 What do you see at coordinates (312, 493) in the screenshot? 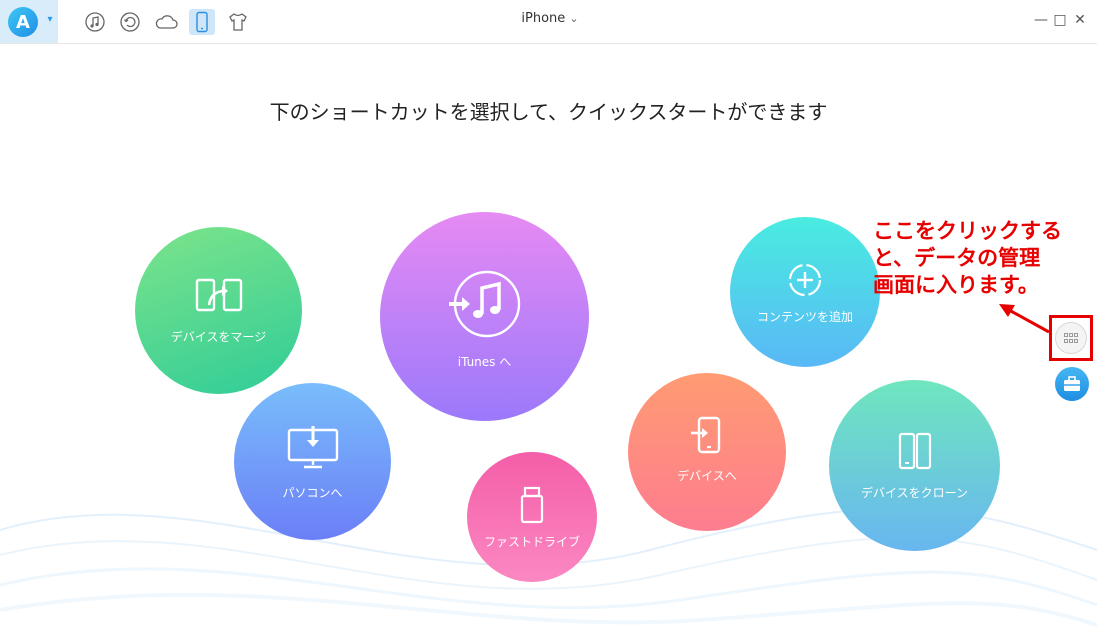
I see `to-computer-label: パソコンへ` at bounding box center [312, 493].